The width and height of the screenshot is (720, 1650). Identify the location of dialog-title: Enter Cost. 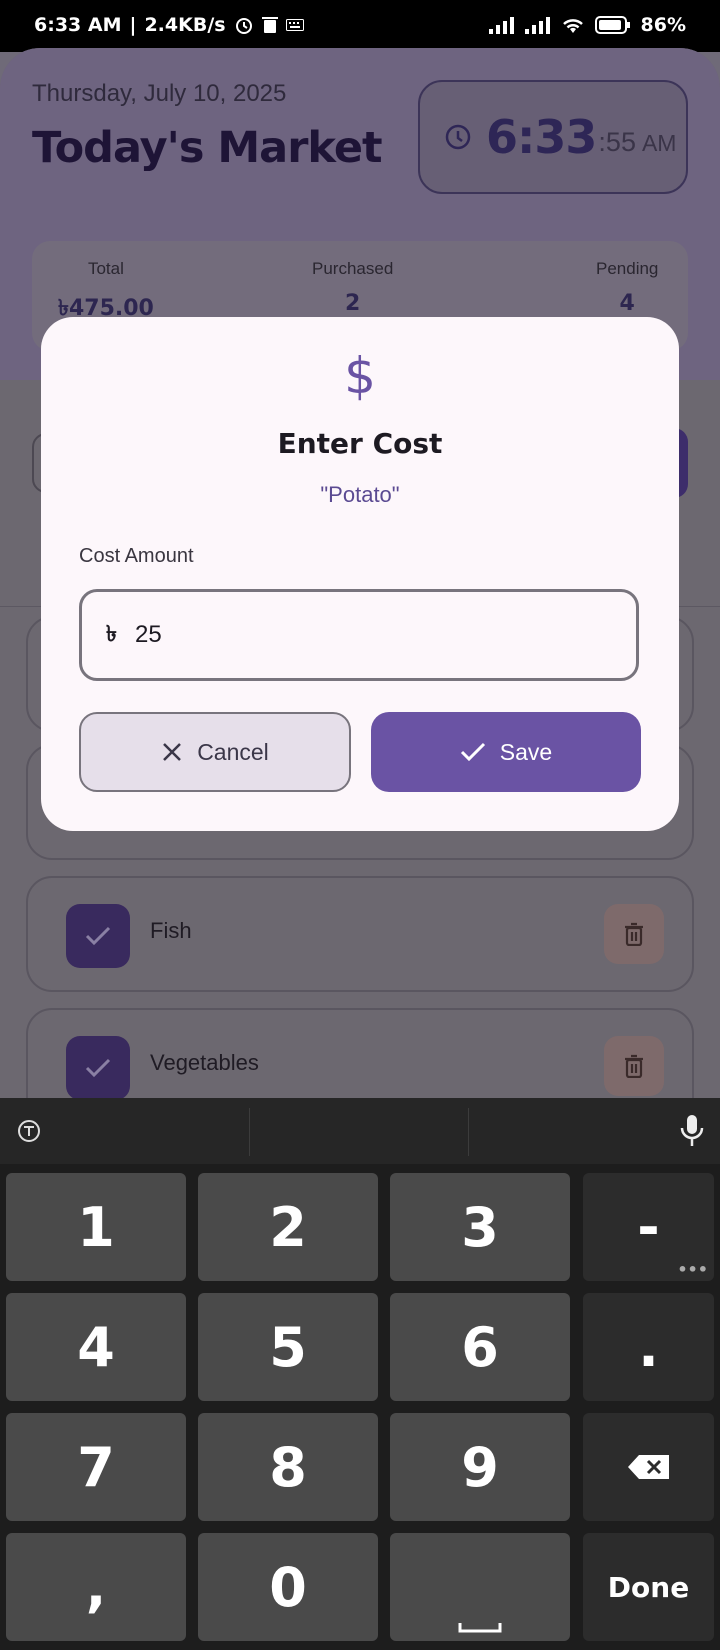
(360, 443).